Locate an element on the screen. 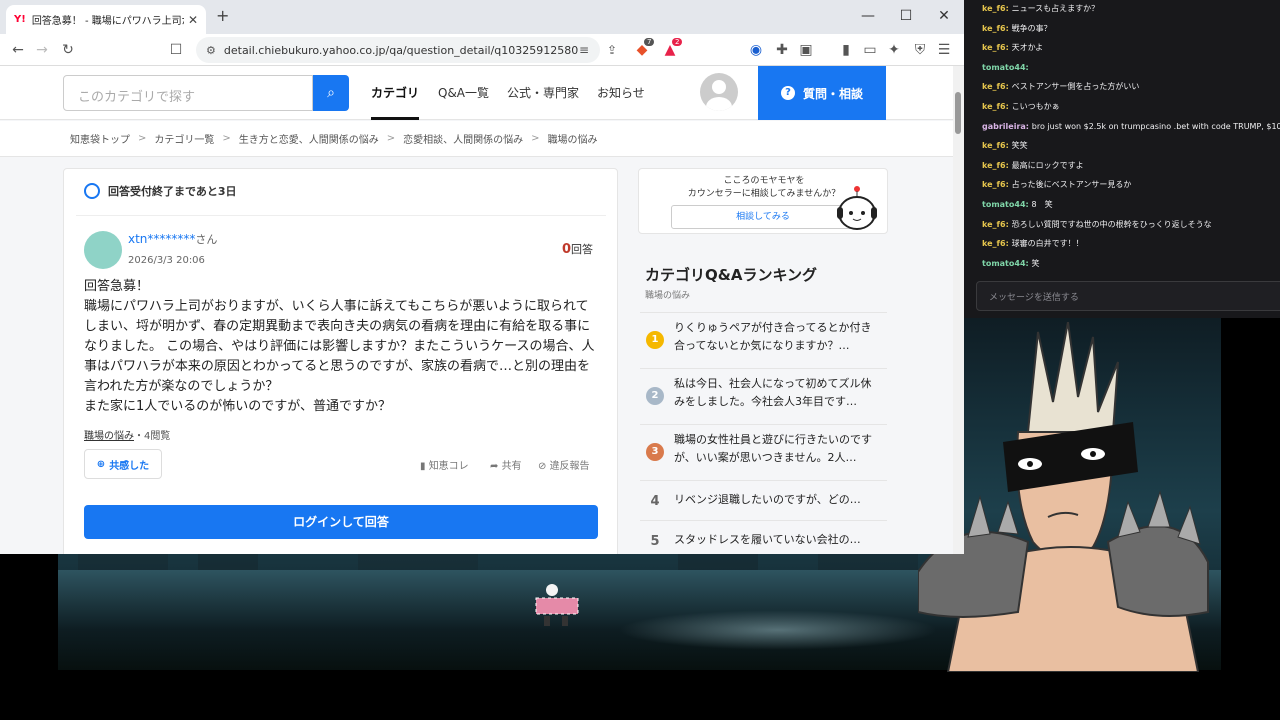 The width and height of the screenshot is (1280, 720). screenshot-icon: ▣ is located at coordinates (806, 50).